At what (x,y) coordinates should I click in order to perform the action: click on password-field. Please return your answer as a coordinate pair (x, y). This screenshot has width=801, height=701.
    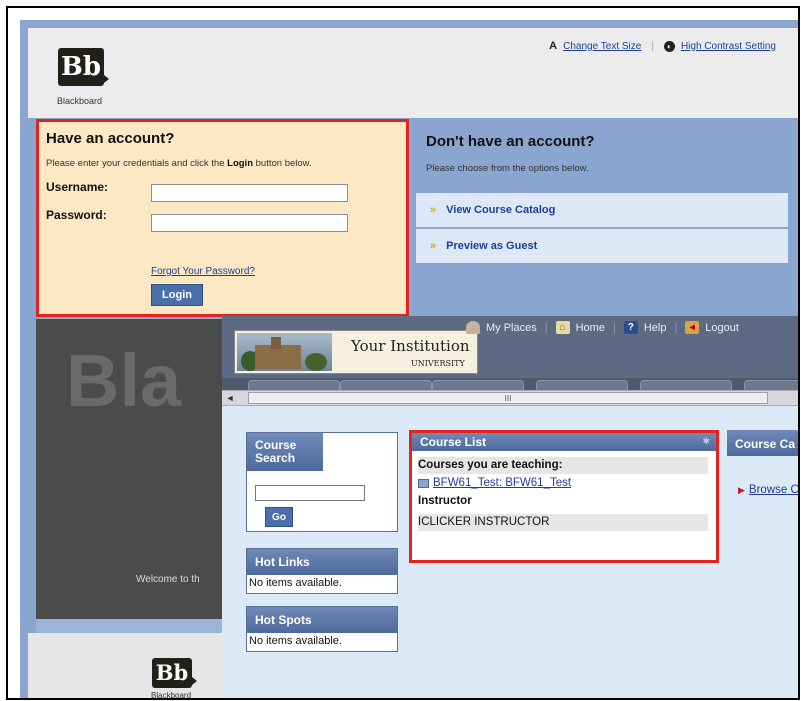
    Looking at the image, I should click on (249, 223).